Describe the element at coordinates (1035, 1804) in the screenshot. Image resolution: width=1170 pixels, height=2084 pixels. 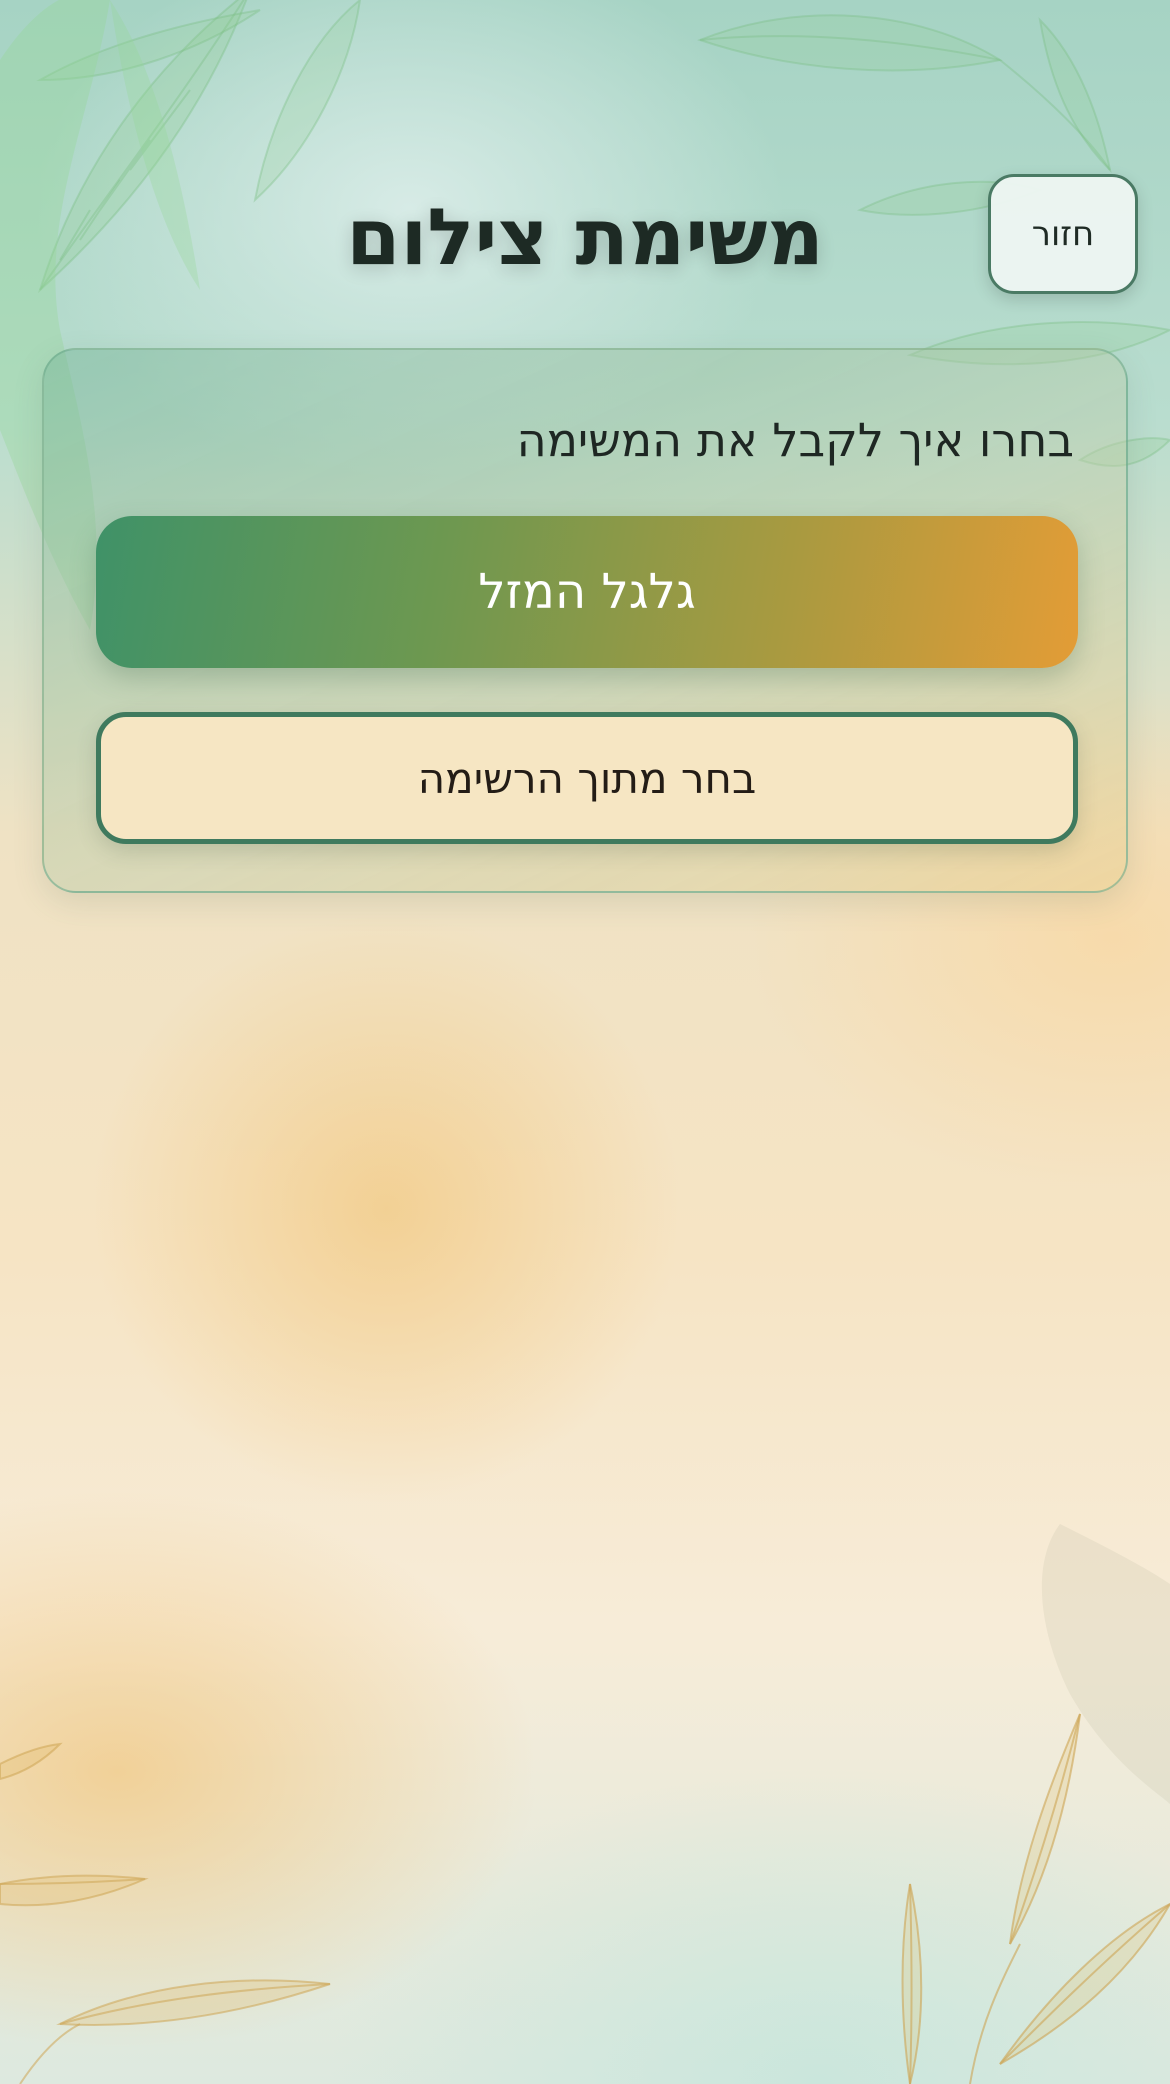
I see `leaf-decoration-bottom-right` at that location.